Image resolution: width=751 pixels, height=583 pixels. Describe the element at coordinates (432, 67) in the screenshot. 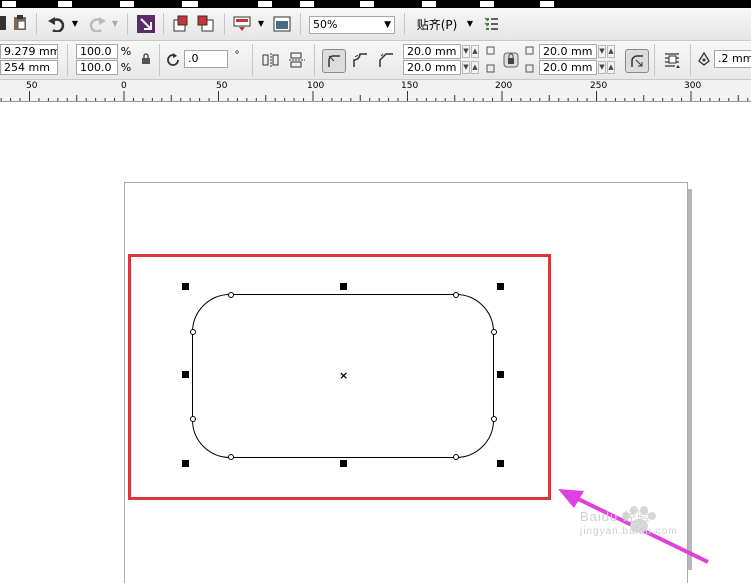

I see `corner-radius-bottom-left-input: 20.0 mm` at that location.